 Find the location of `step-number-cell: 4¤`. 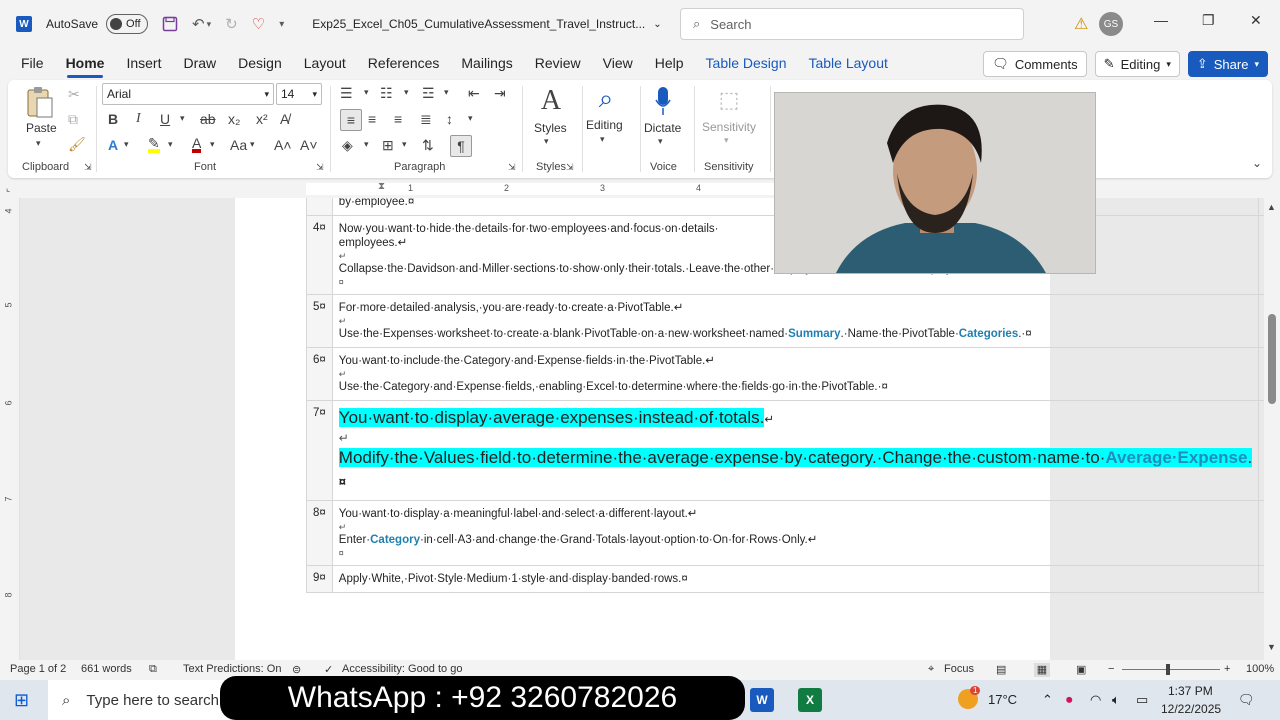

step-number-cell: 4¤ is located at coordinates (319, 255).